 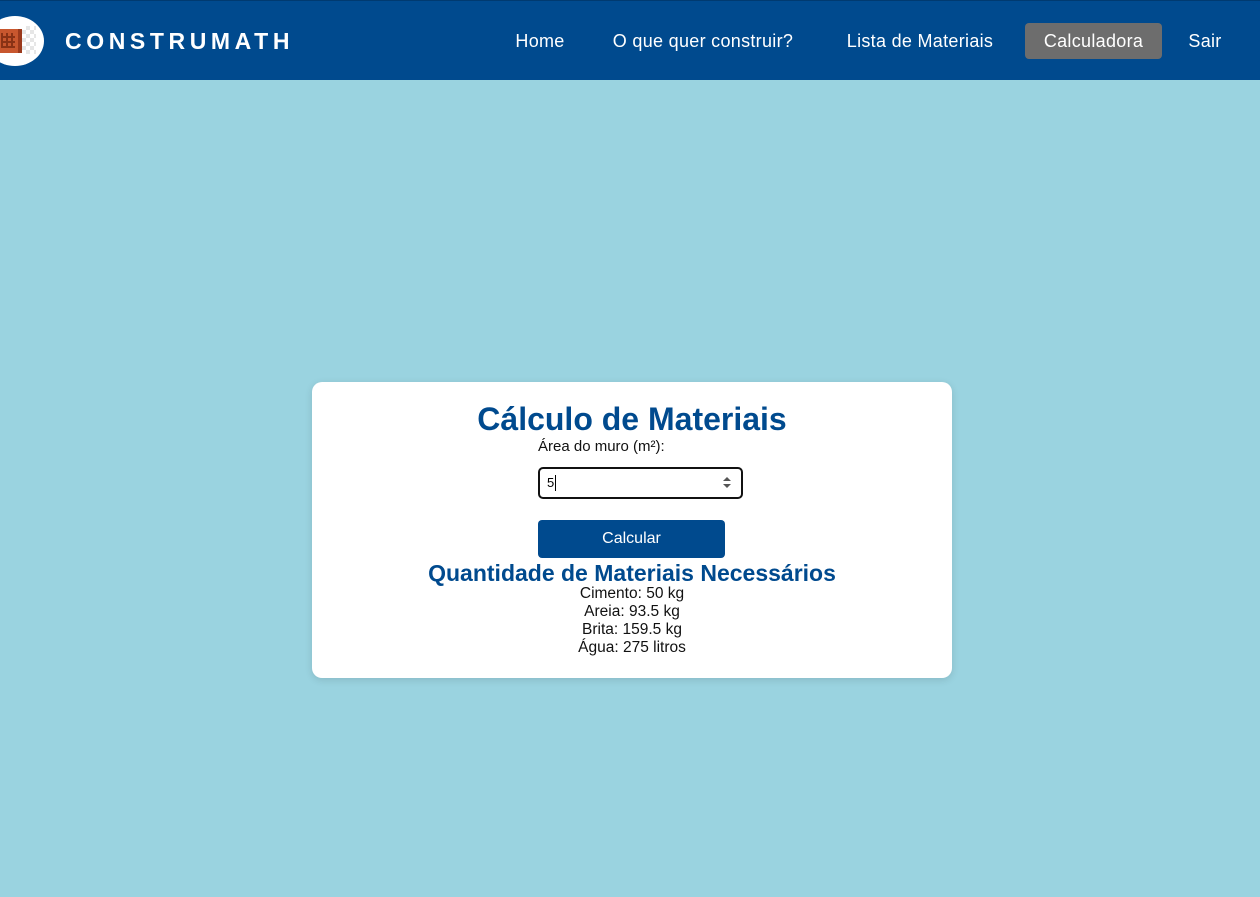 What do you see at coordinates (1093, 41) in the screenshot?
I see `nav-link-calculadora: Calculadora` at bounding box center [1093, 41].